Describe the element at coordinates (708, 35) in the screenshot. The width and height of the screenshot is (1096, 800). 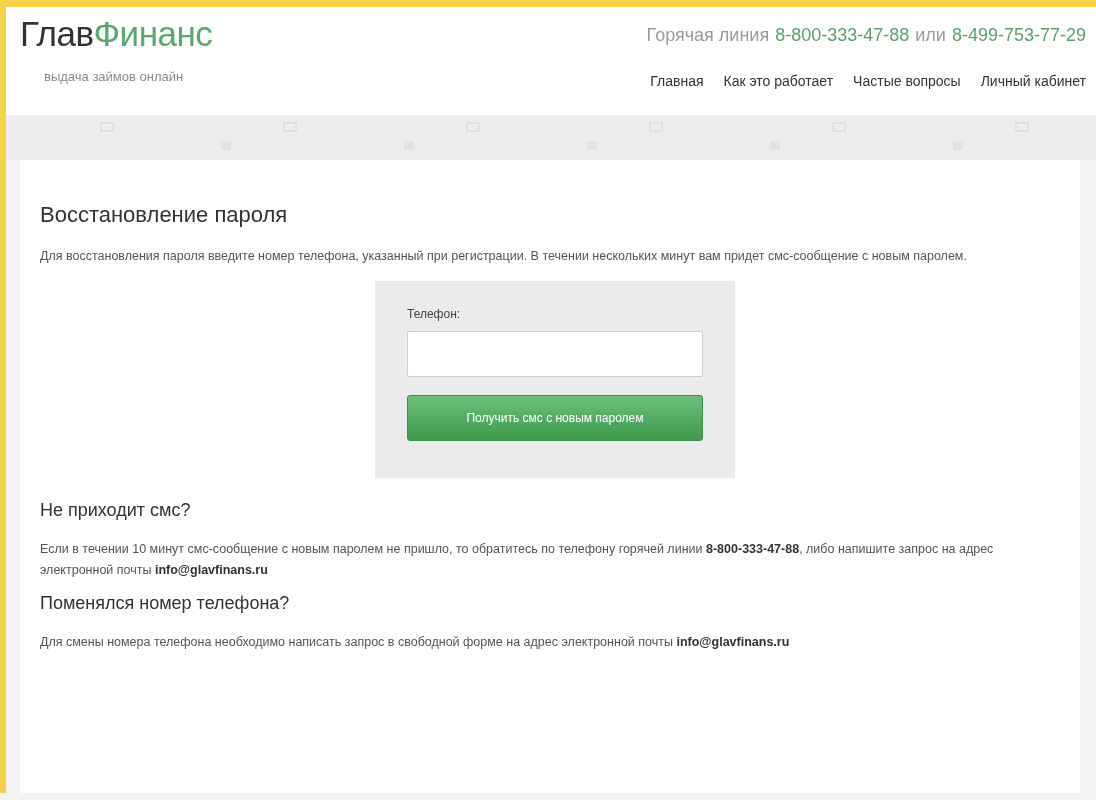
I see `hotline-label: Горячая линия` at that location.